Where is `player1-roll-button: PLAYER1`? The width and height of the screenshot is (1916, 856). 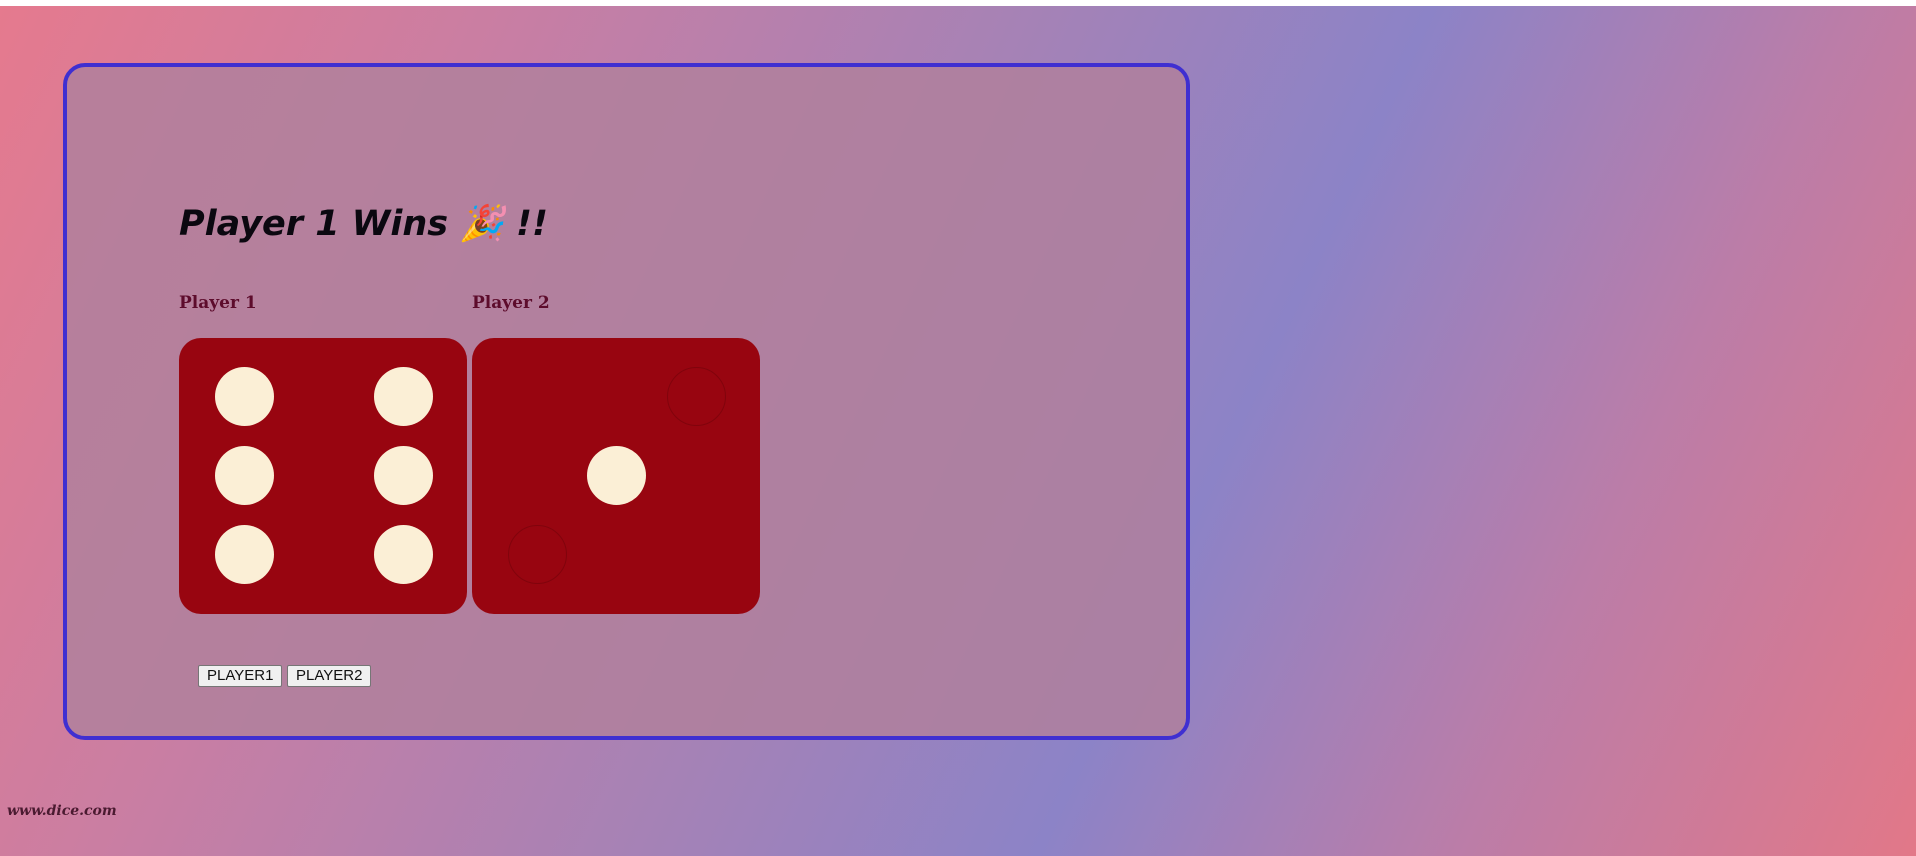 player1-roll-button: PLAYER1 is located at coordinates (240, 676).